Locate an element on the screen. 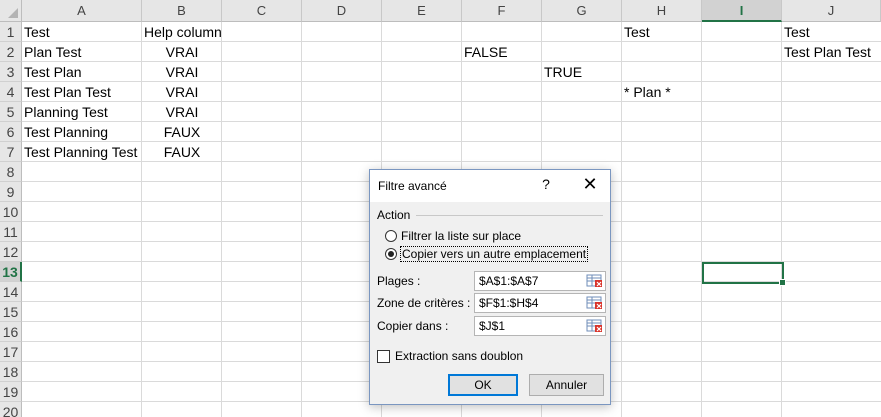  copy-to-value: $J$1 is located at coordinates (492, 326).